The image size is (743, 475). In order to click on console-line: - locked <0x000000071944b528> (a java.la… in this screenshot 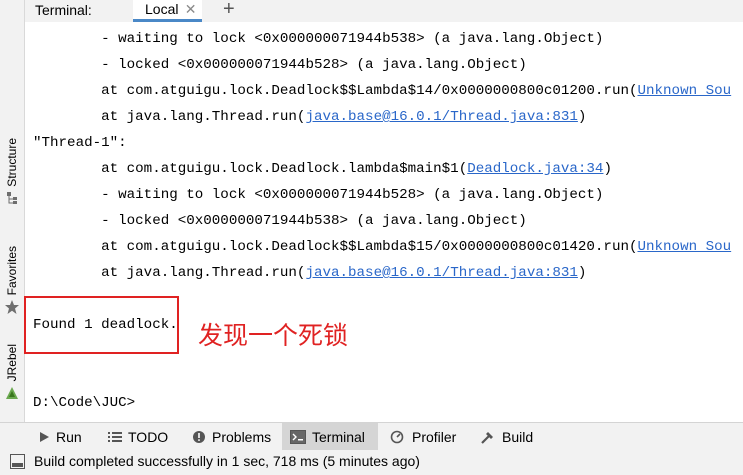, I will do `click(280, 65)`.